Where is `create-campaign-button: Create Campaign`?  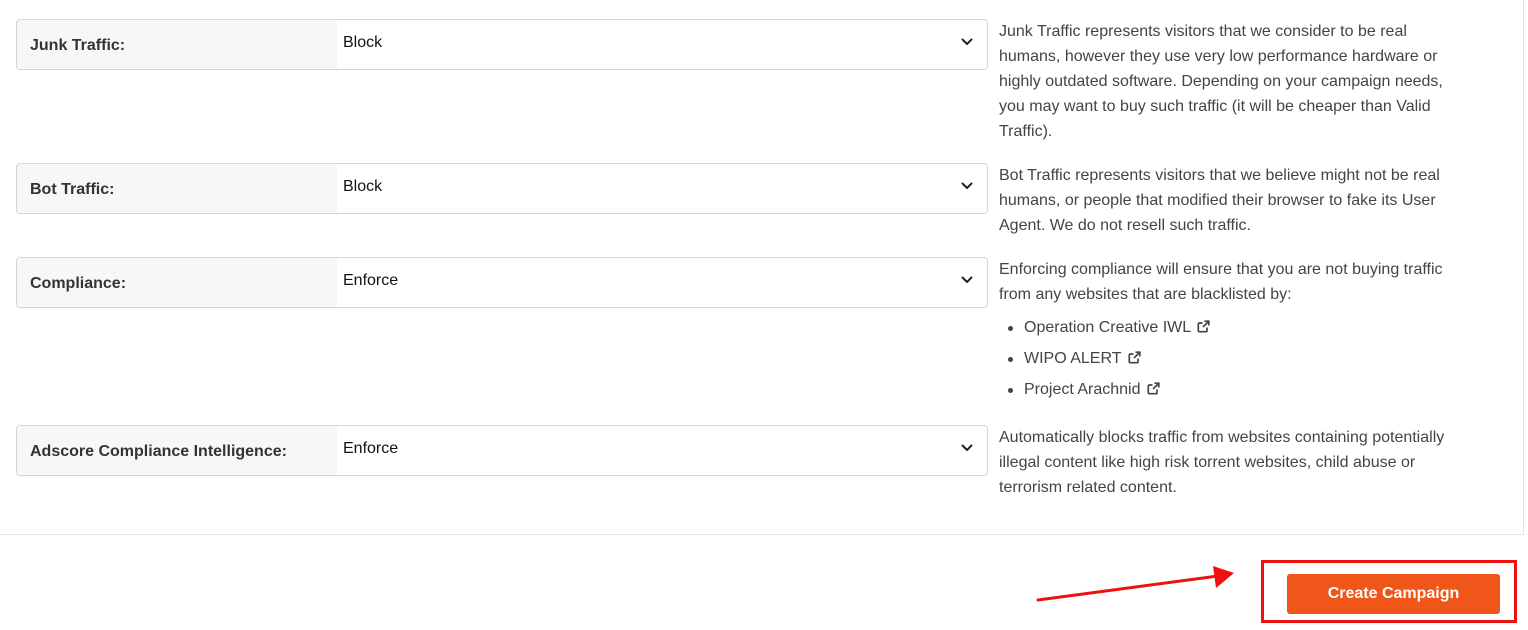 create-campaign-button: Create Campaign is located at coordinates (1393, 594).